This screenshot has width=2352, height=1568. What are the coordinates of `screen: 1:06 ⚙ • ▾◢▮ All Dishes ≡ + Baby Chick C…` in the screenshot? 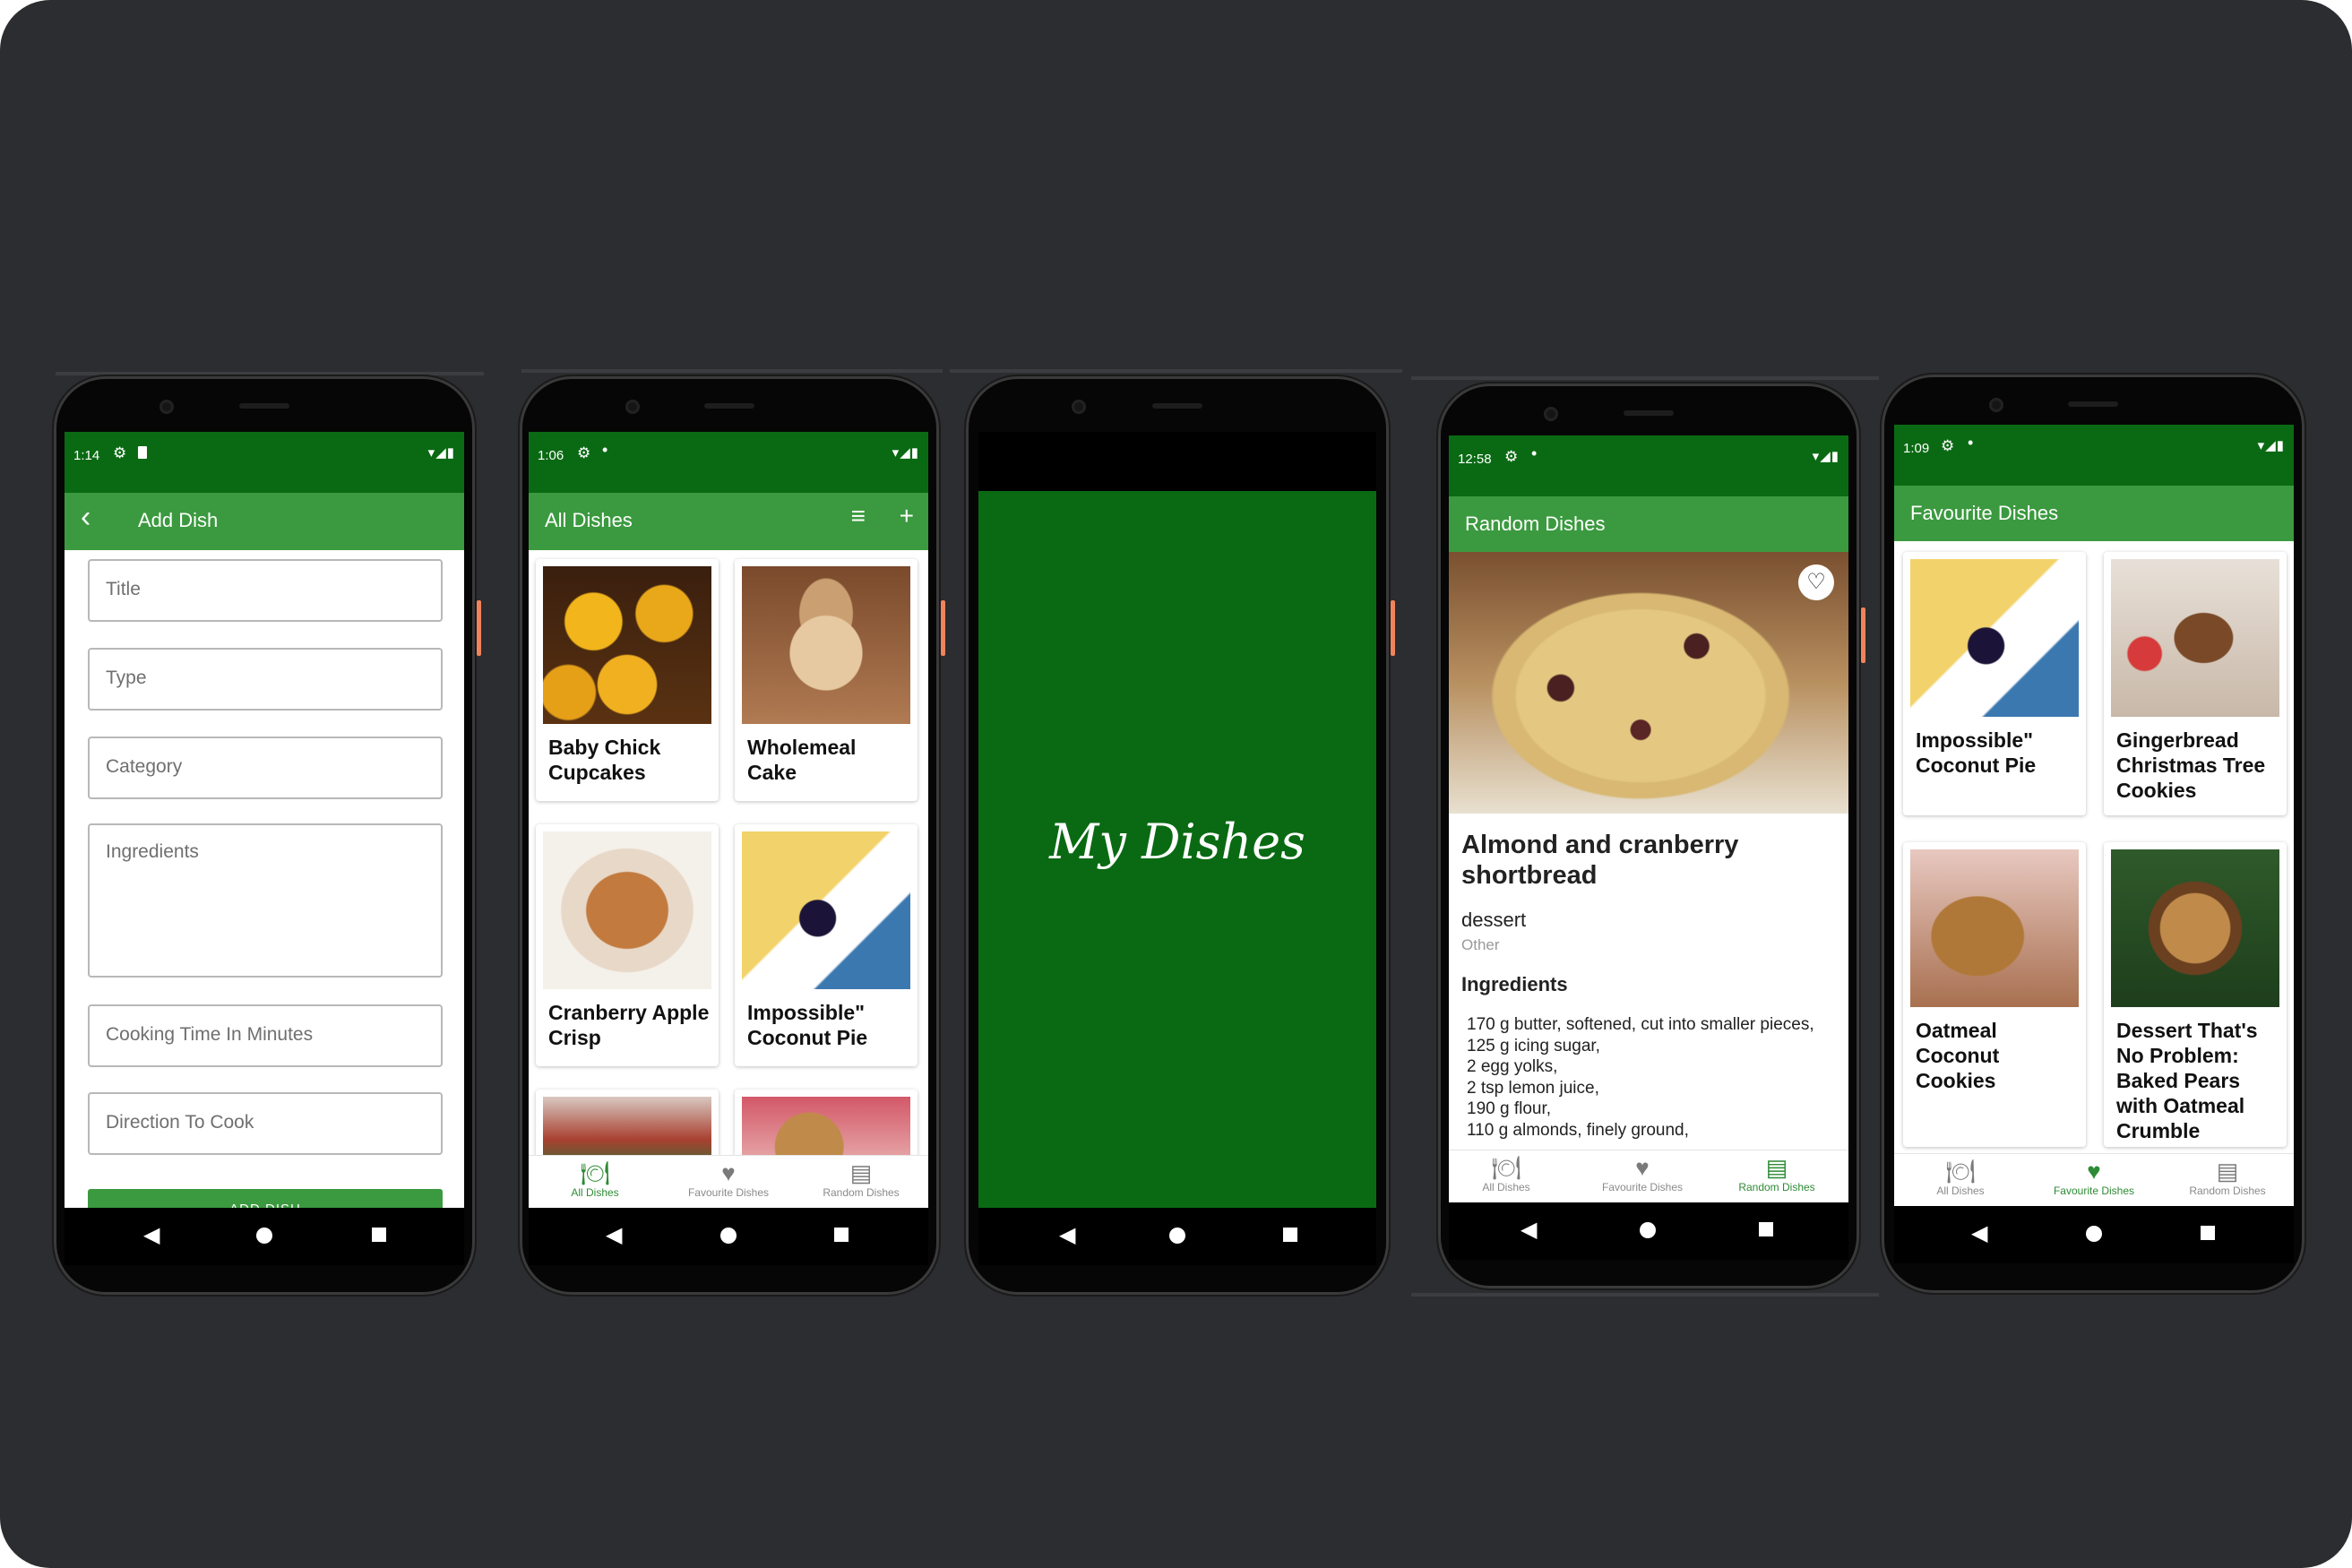 It's located at (729, 849).